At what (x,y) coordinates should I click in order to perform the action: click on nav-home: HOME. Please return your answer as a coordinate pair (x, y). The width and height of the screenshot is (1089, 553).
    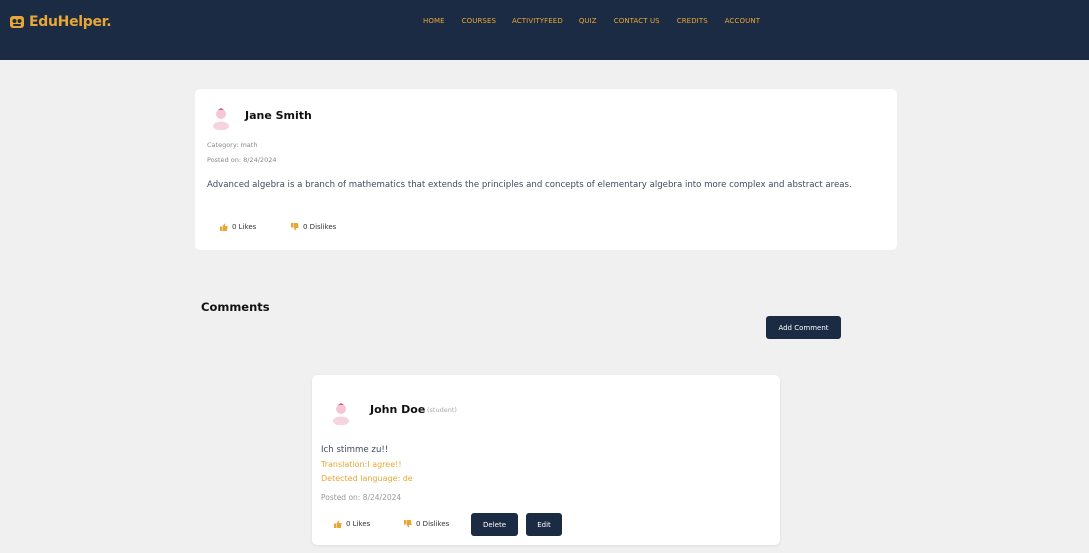
    Looking at the image, I should click on (434, 21).